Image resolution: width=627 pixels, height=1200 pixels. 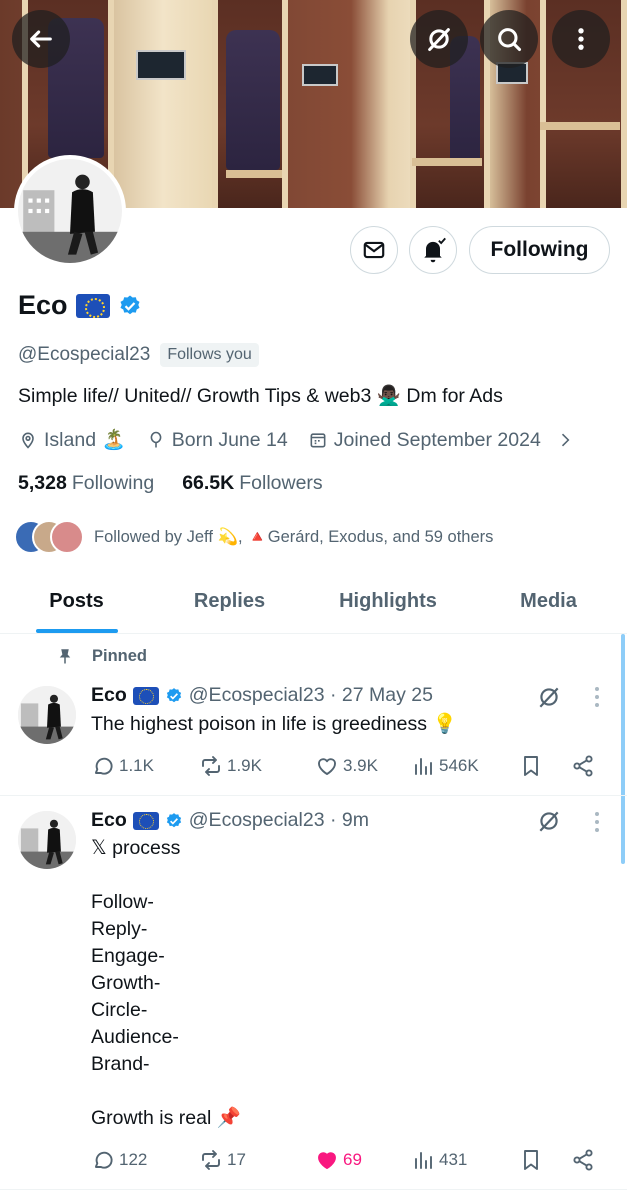 I want to click on like-button: 69, so click(x=363, y=1160).